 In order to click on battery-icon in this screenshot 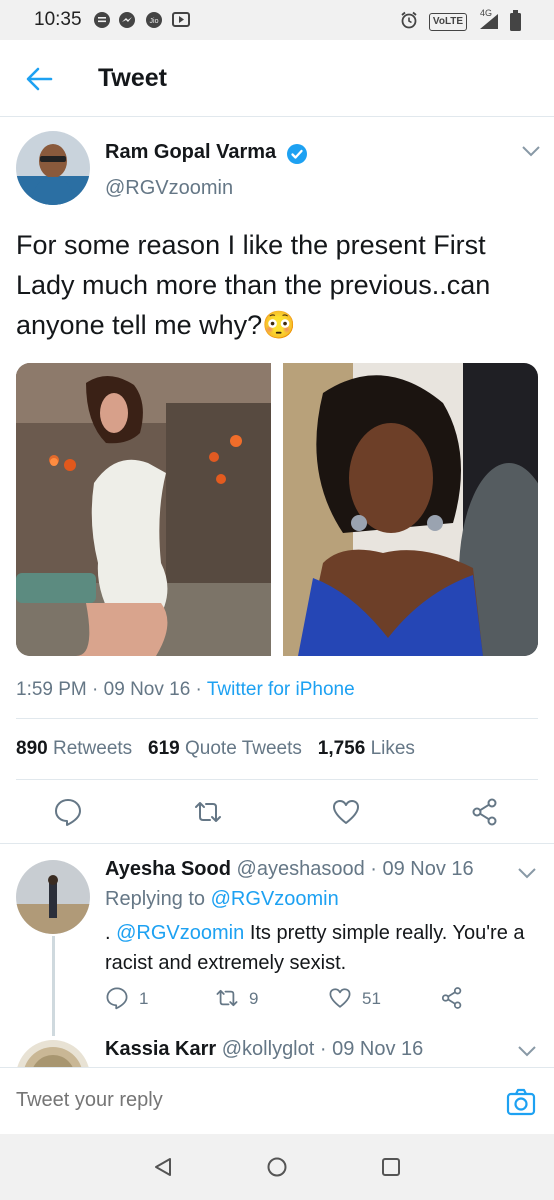, I will do `click(515, 20)`.